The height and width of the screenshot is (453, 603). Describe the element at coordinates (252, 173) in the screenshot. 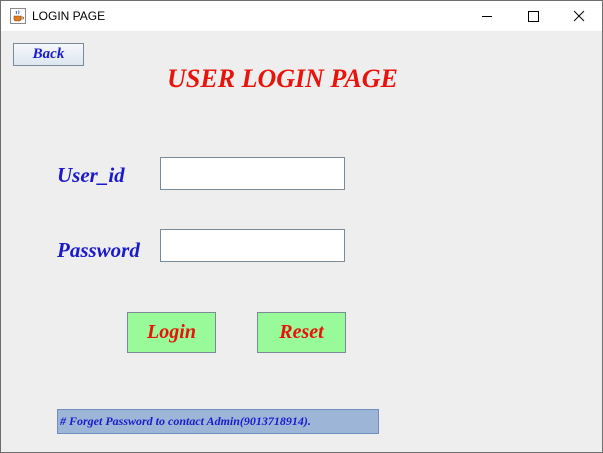

I see `user-id-input` at that location.